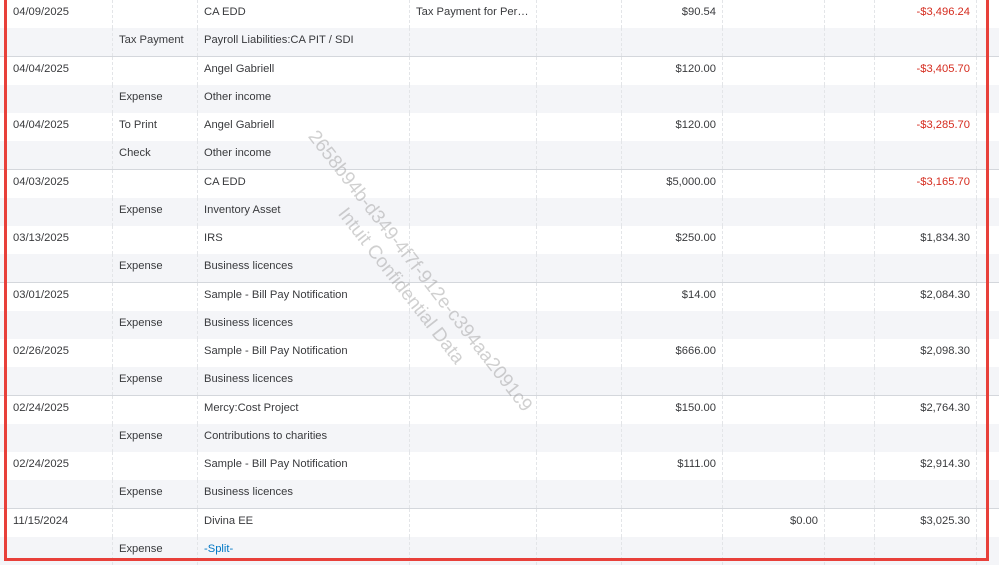 This screenshot has height=572, width=999. What do you see at coordinates (499, 183) in the screenshot?
I see `transaction-main-line: 04/03/2025 CA EDD $5,000.00 -$3,165.70` at bounding box center [499, 183].